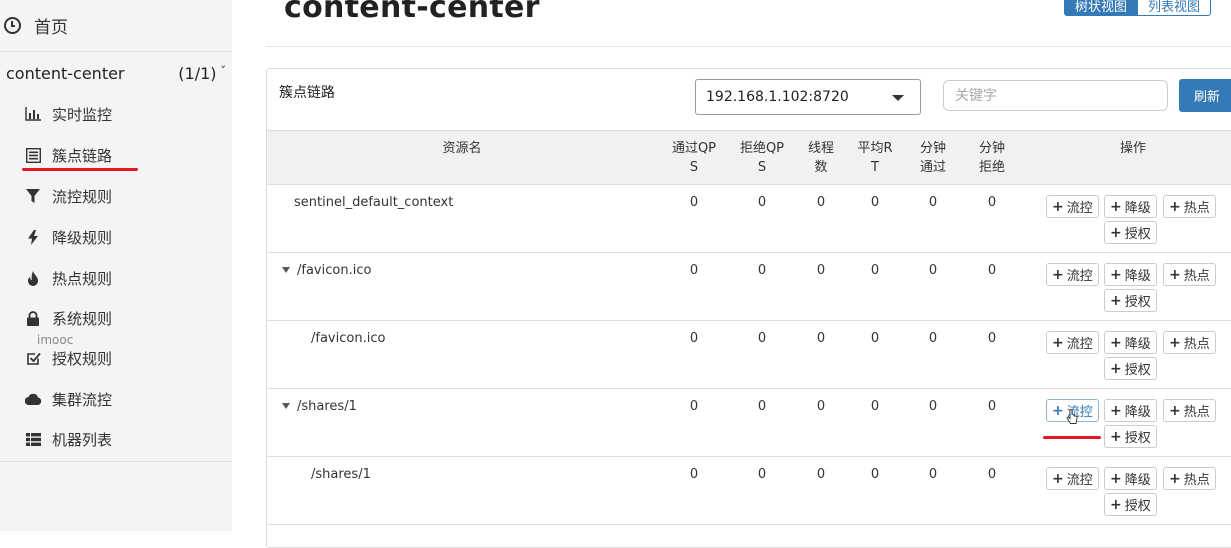 The height and width of the screenshot is (548, 1231). Describe the element at coordinates (82, 196) in the screenshot. I see `sidebar-item-label: 流控规则` at that location.